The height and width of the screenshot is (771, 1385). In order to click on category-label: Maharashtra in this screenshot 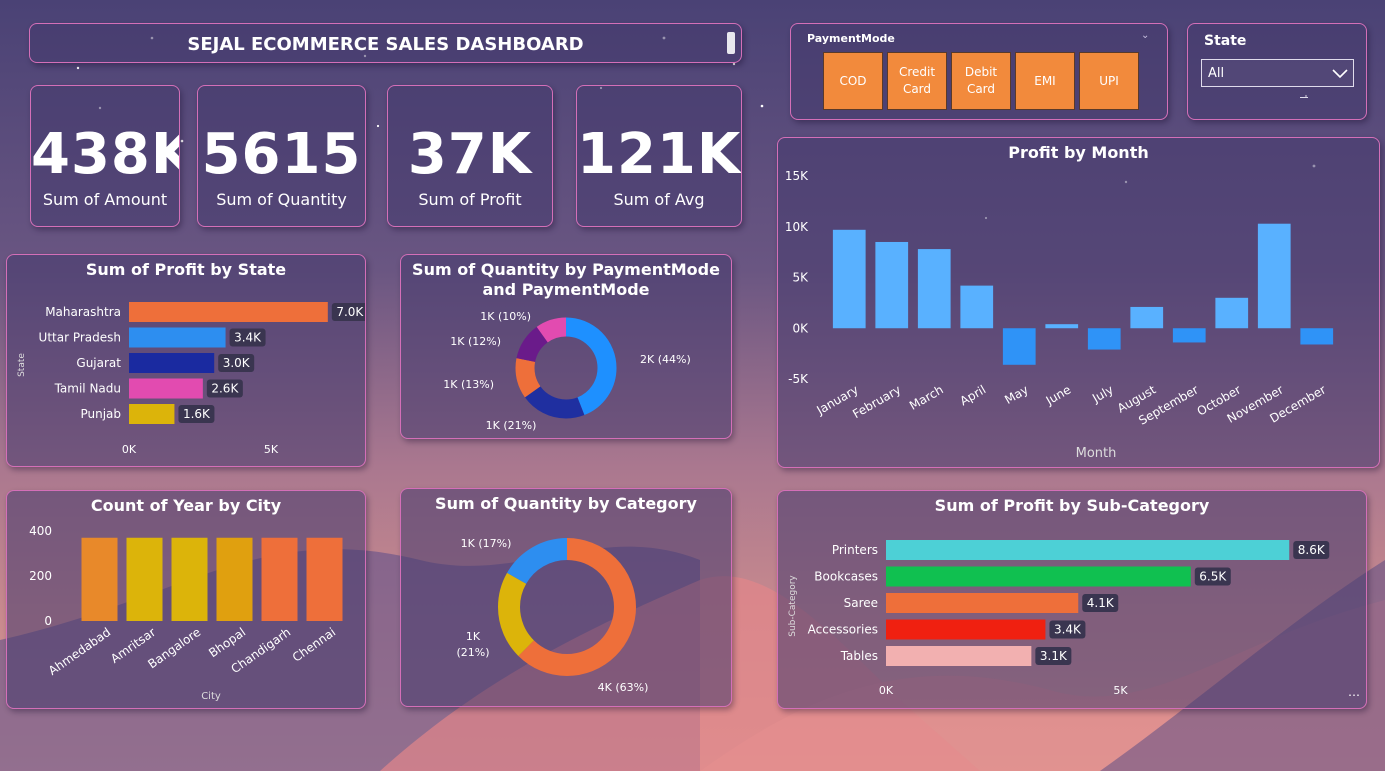, I will do `click(83, 312)`.